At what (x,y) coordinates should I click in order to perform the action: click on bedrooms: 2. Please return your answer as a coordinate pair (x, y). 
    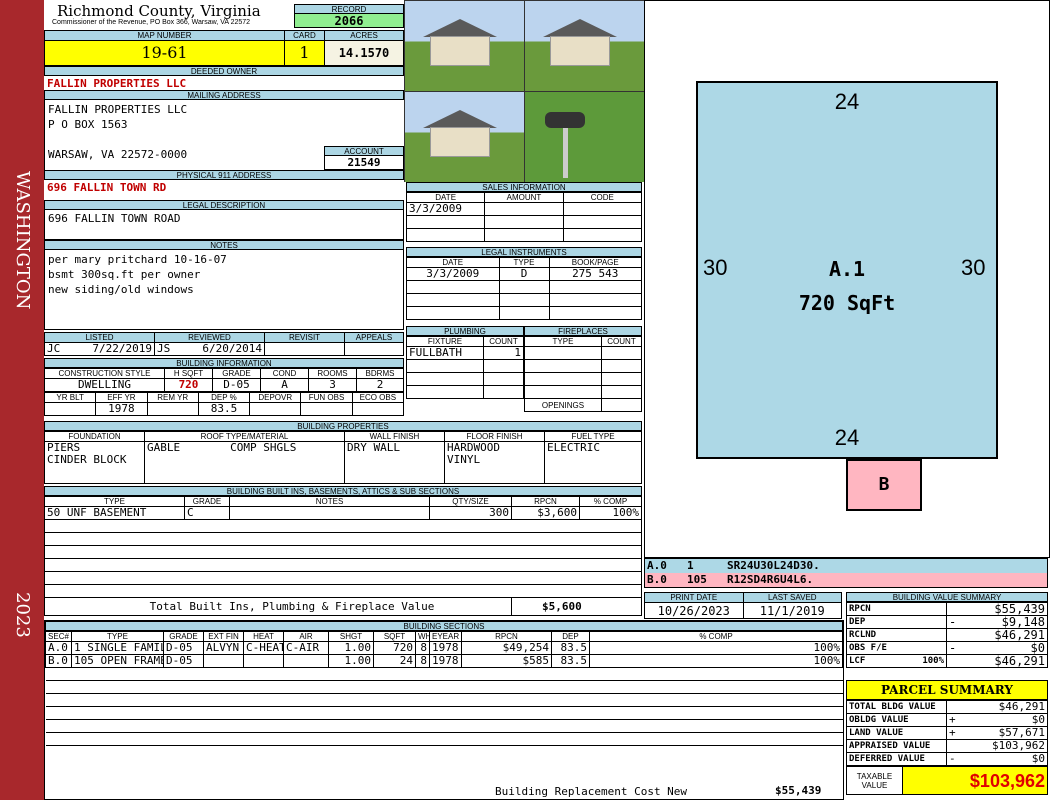
    Looking at the image, I should click on (380, 385).